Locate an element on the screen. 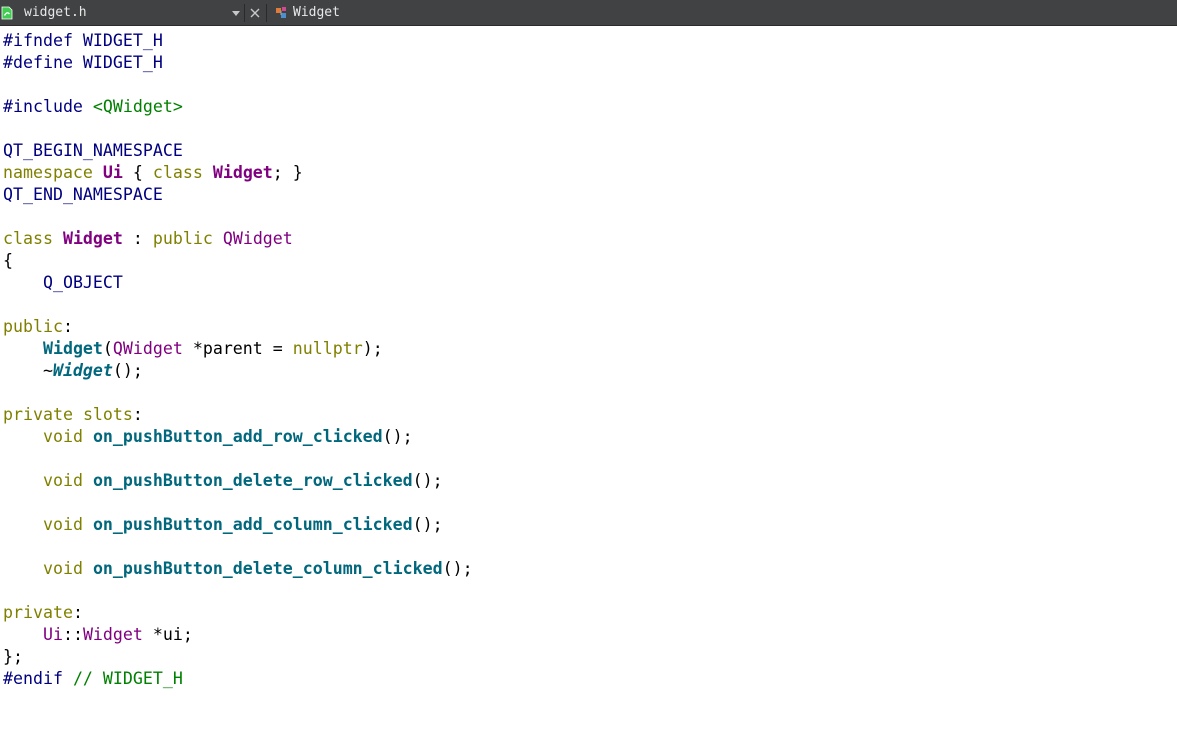 The width and height of the screenshot is (1177, 749). code-token: QWidget is located at coordinates (147, 348).